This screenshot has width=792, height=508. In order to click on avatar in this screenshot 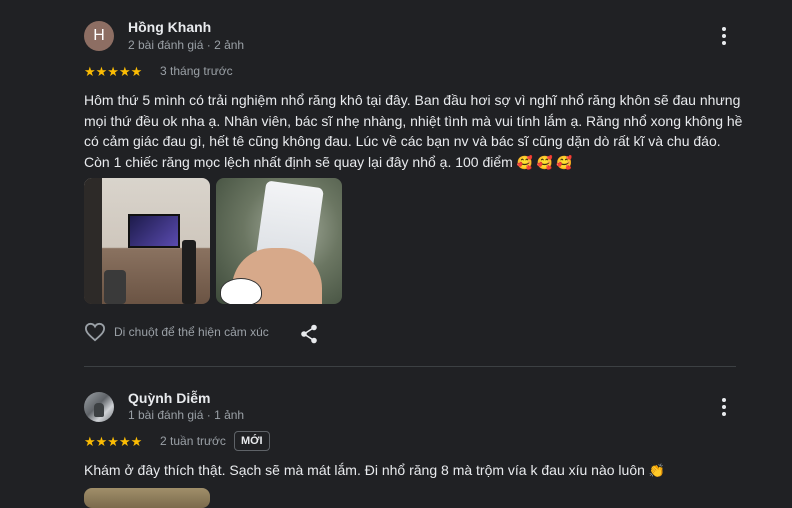, I will do `click(99, 407)`.